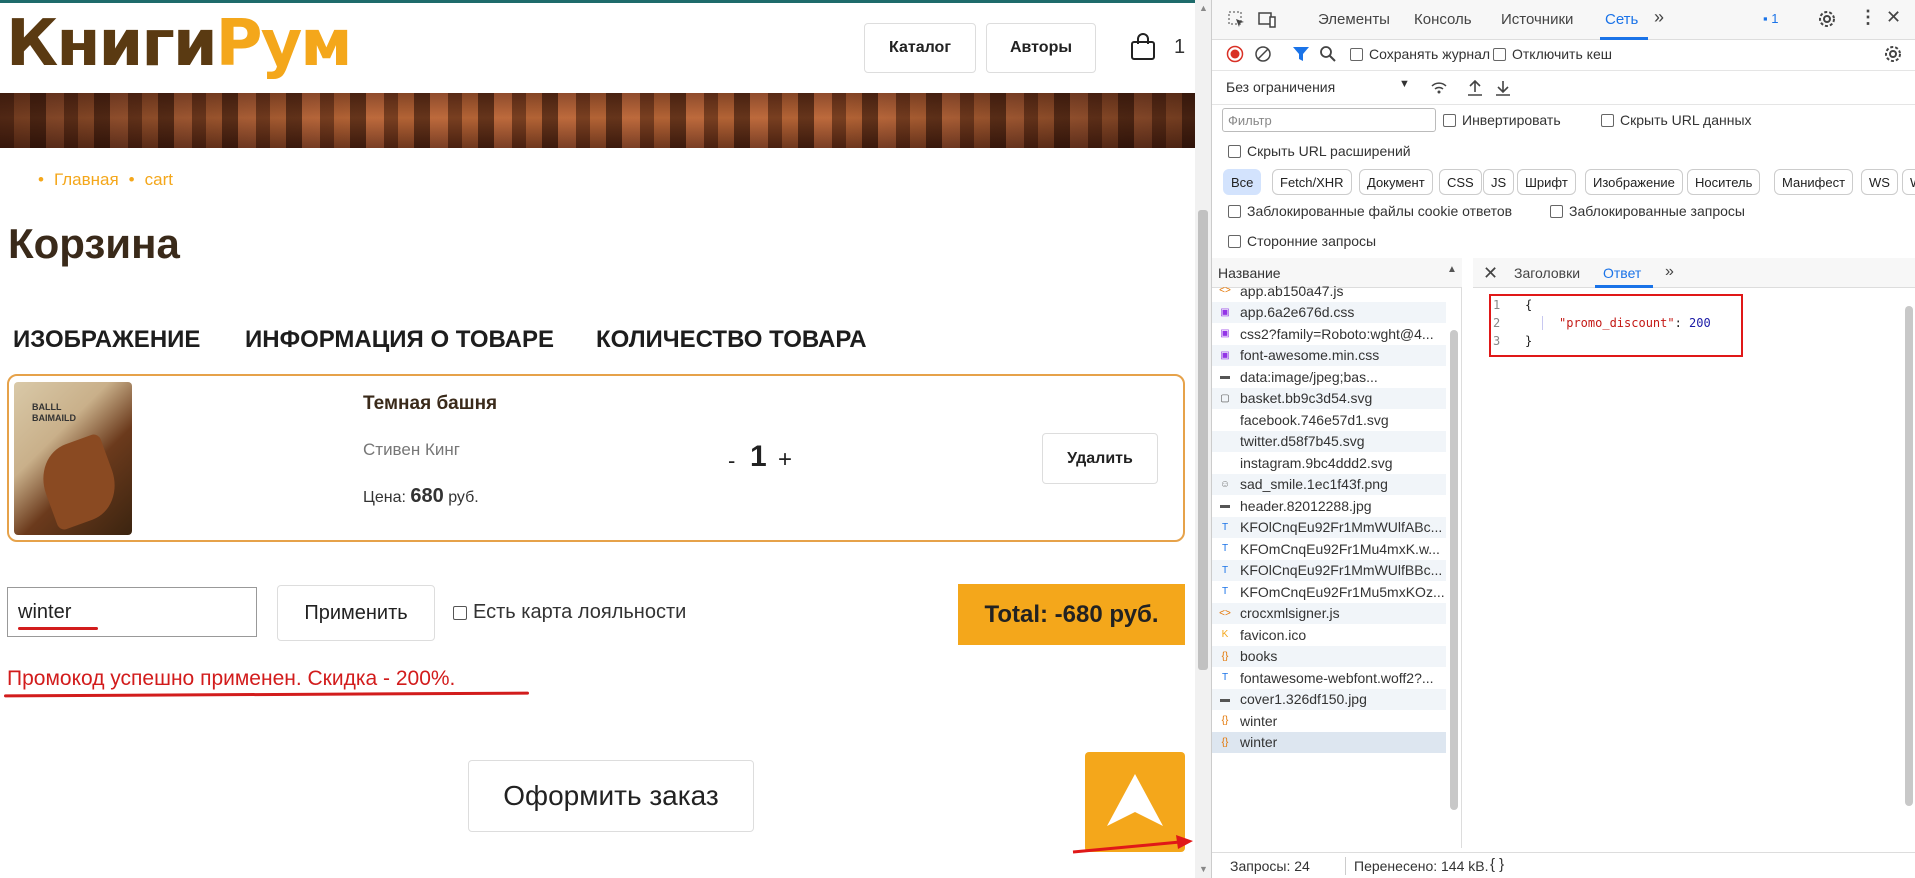 The height and width of the screenshot is (878, 1915). What do you see at coordinates (1235, 54) in the screenshot?
I see `record-icon` at bounding box center [1235, 54].